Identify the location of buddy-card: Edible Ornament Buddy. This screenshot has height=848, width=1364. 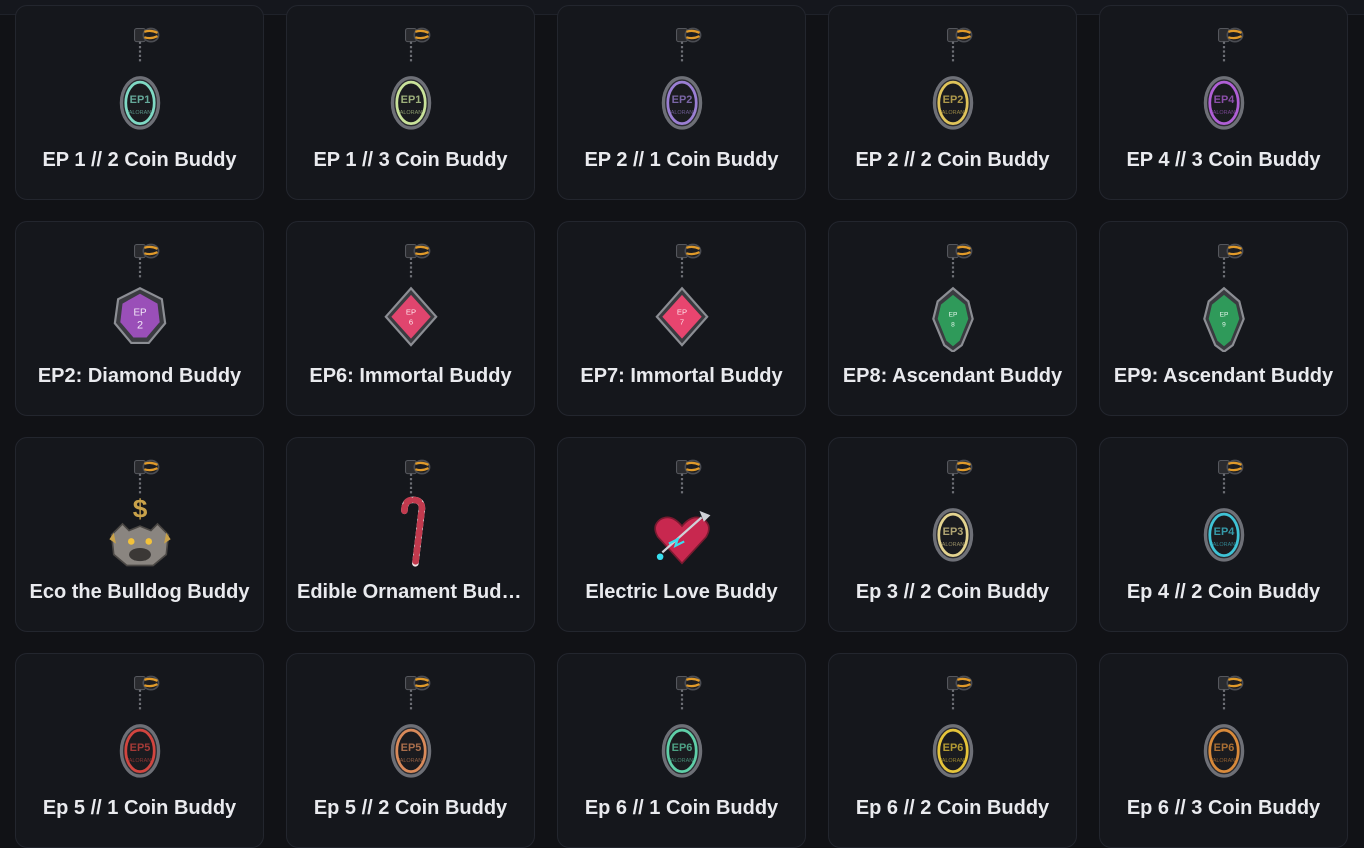
(410, 534).